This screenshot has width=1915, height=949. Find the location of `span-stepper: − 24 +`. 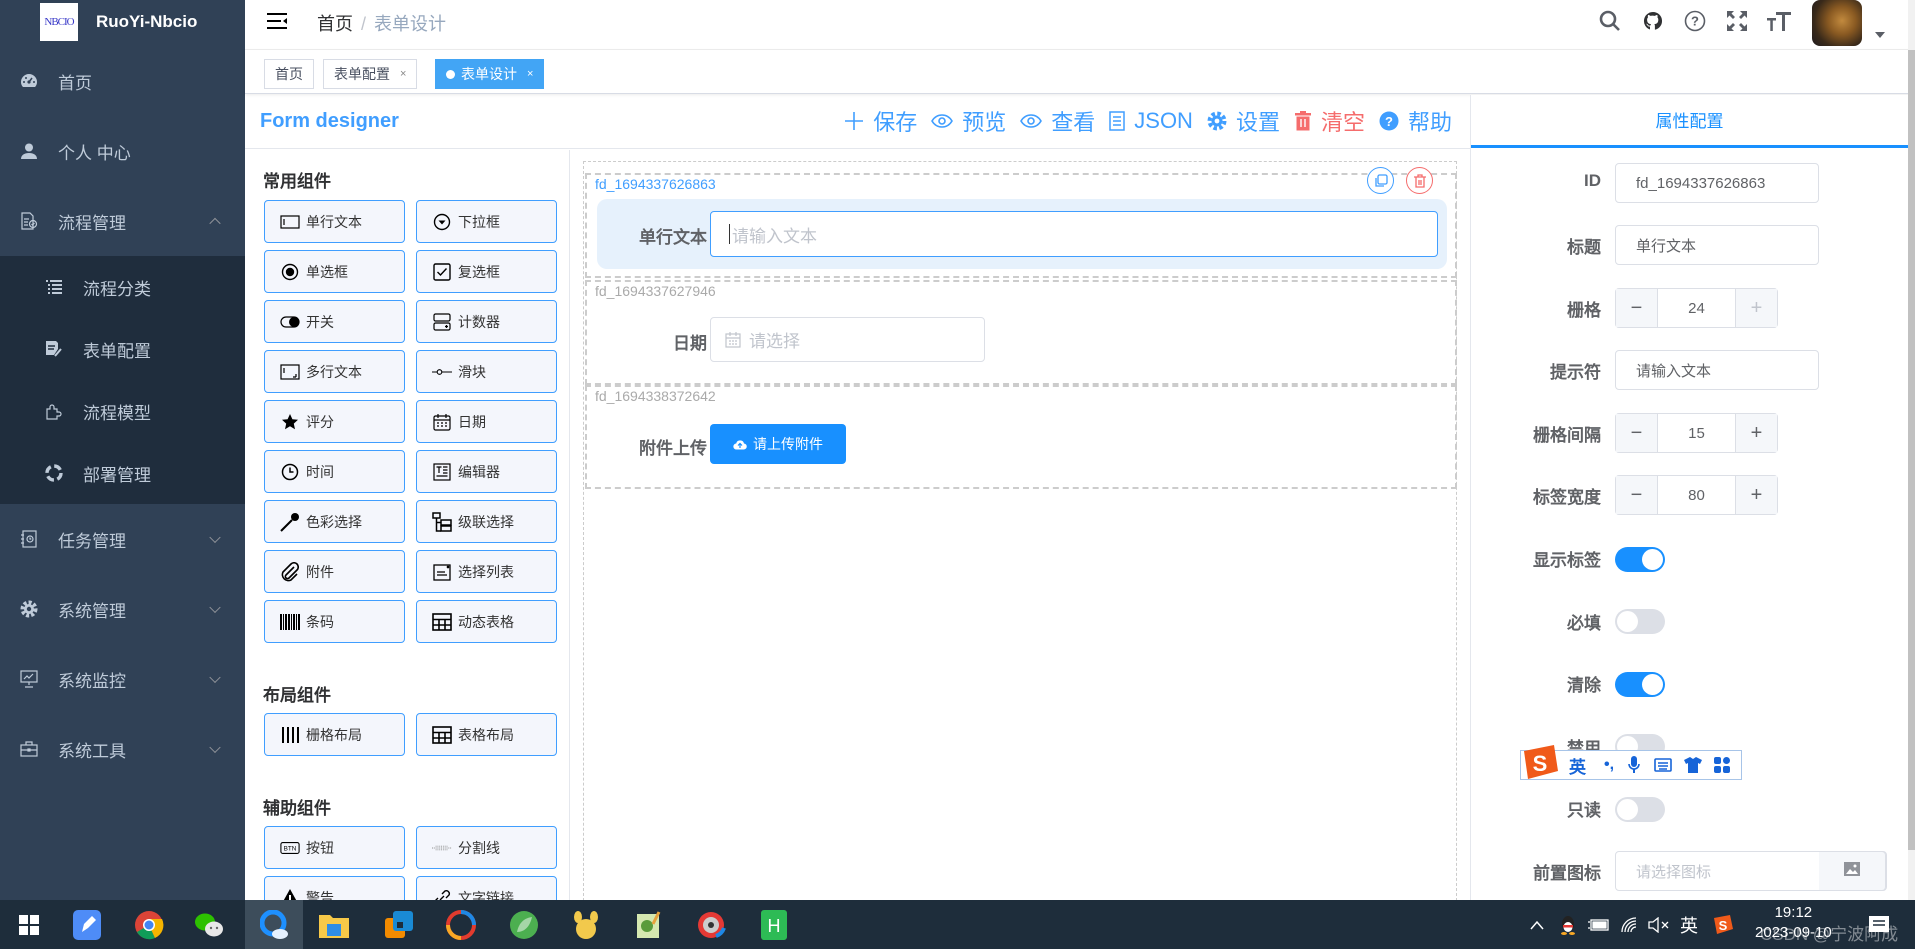

span-stepper: − 24 + is located at coordinates (1696, 308).